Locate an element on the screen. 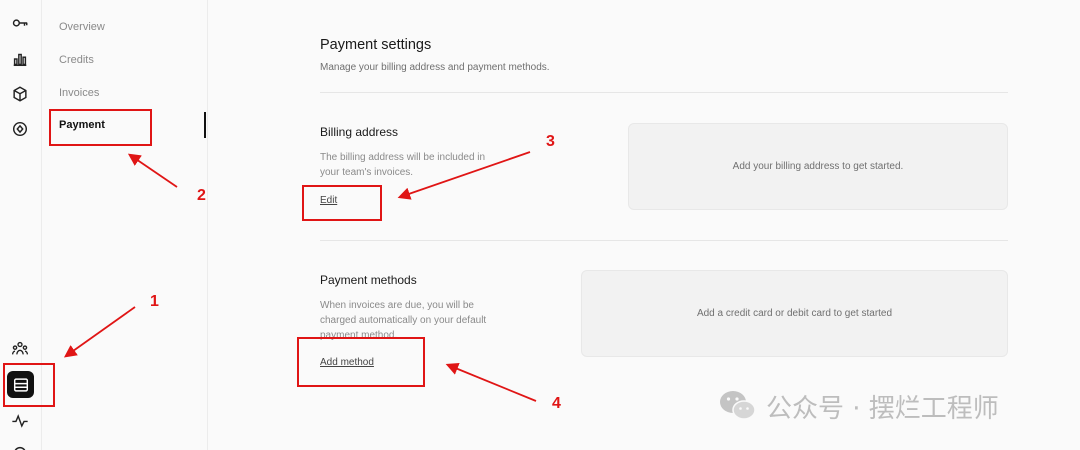  payment-methods-desc-line-1: When invoices are due, you will be is located at coordinates (397, 305).